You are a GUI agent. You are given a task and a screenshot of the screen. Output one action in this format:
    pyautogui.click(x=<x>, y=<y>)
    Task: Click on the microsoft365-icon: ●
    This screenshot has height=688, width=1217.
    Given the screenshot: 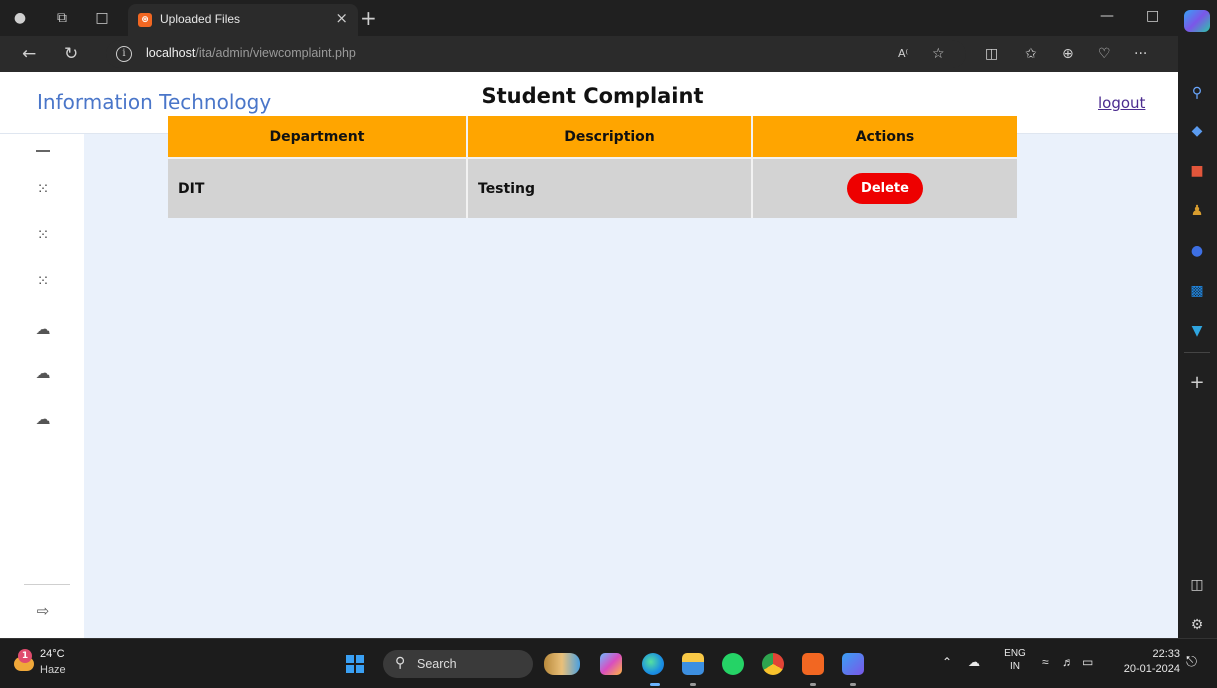 What is the action you would take?
    pyautogui.click(x=1197, y=251)
    